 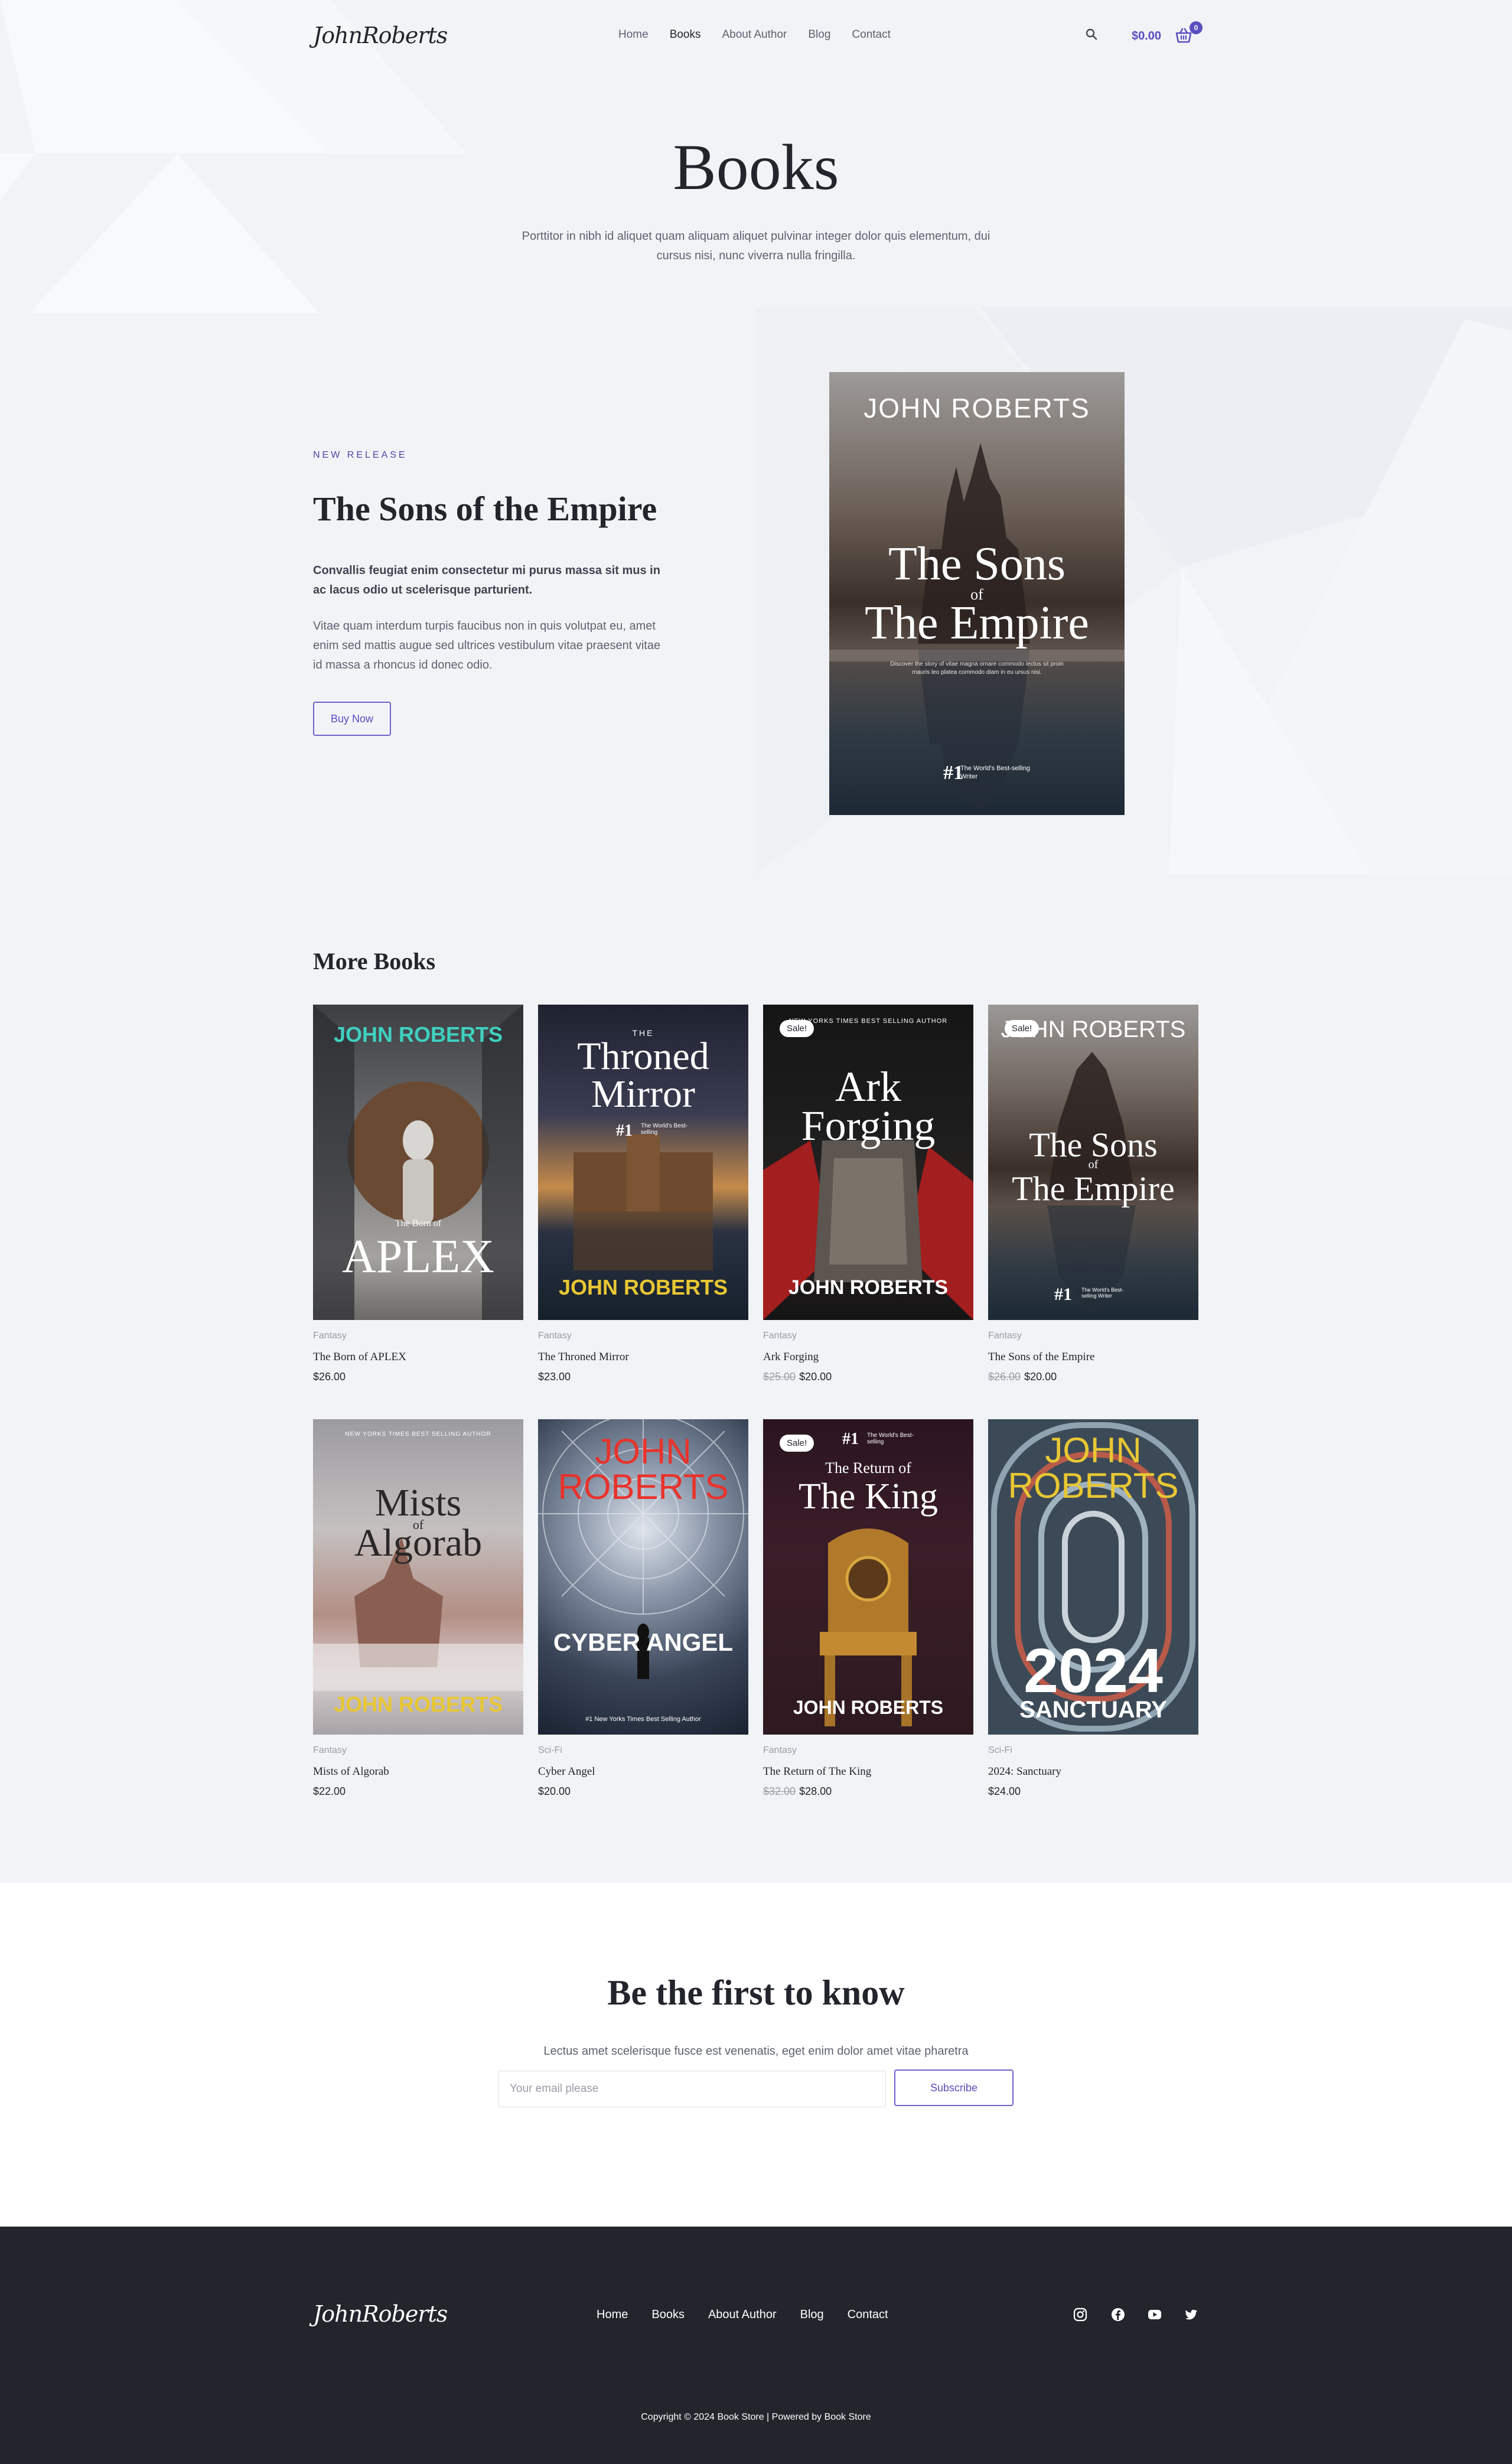 I want to click on footer-nav: Home Books About Author Blog Contact, so click(x=754, y=2315).